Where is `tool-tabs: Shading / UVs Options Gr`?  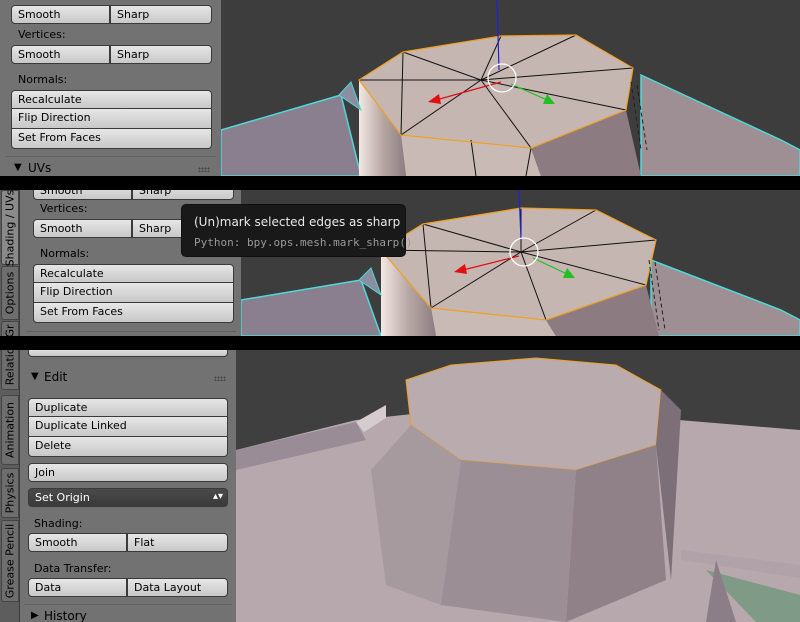 tool-tabs: Shading / UVs Options Gr is located at coordinates (10, 263).